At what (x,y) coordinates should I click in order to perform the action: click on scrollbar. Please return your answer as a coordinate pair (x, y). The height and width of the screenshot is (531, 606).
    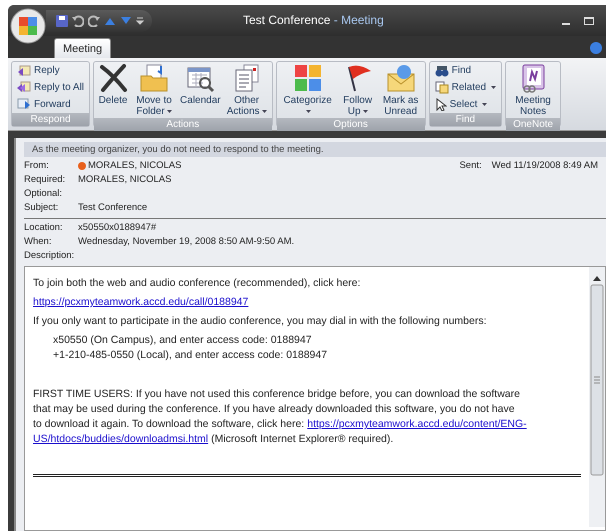
    Looking at the image, I should click on (597, 397).